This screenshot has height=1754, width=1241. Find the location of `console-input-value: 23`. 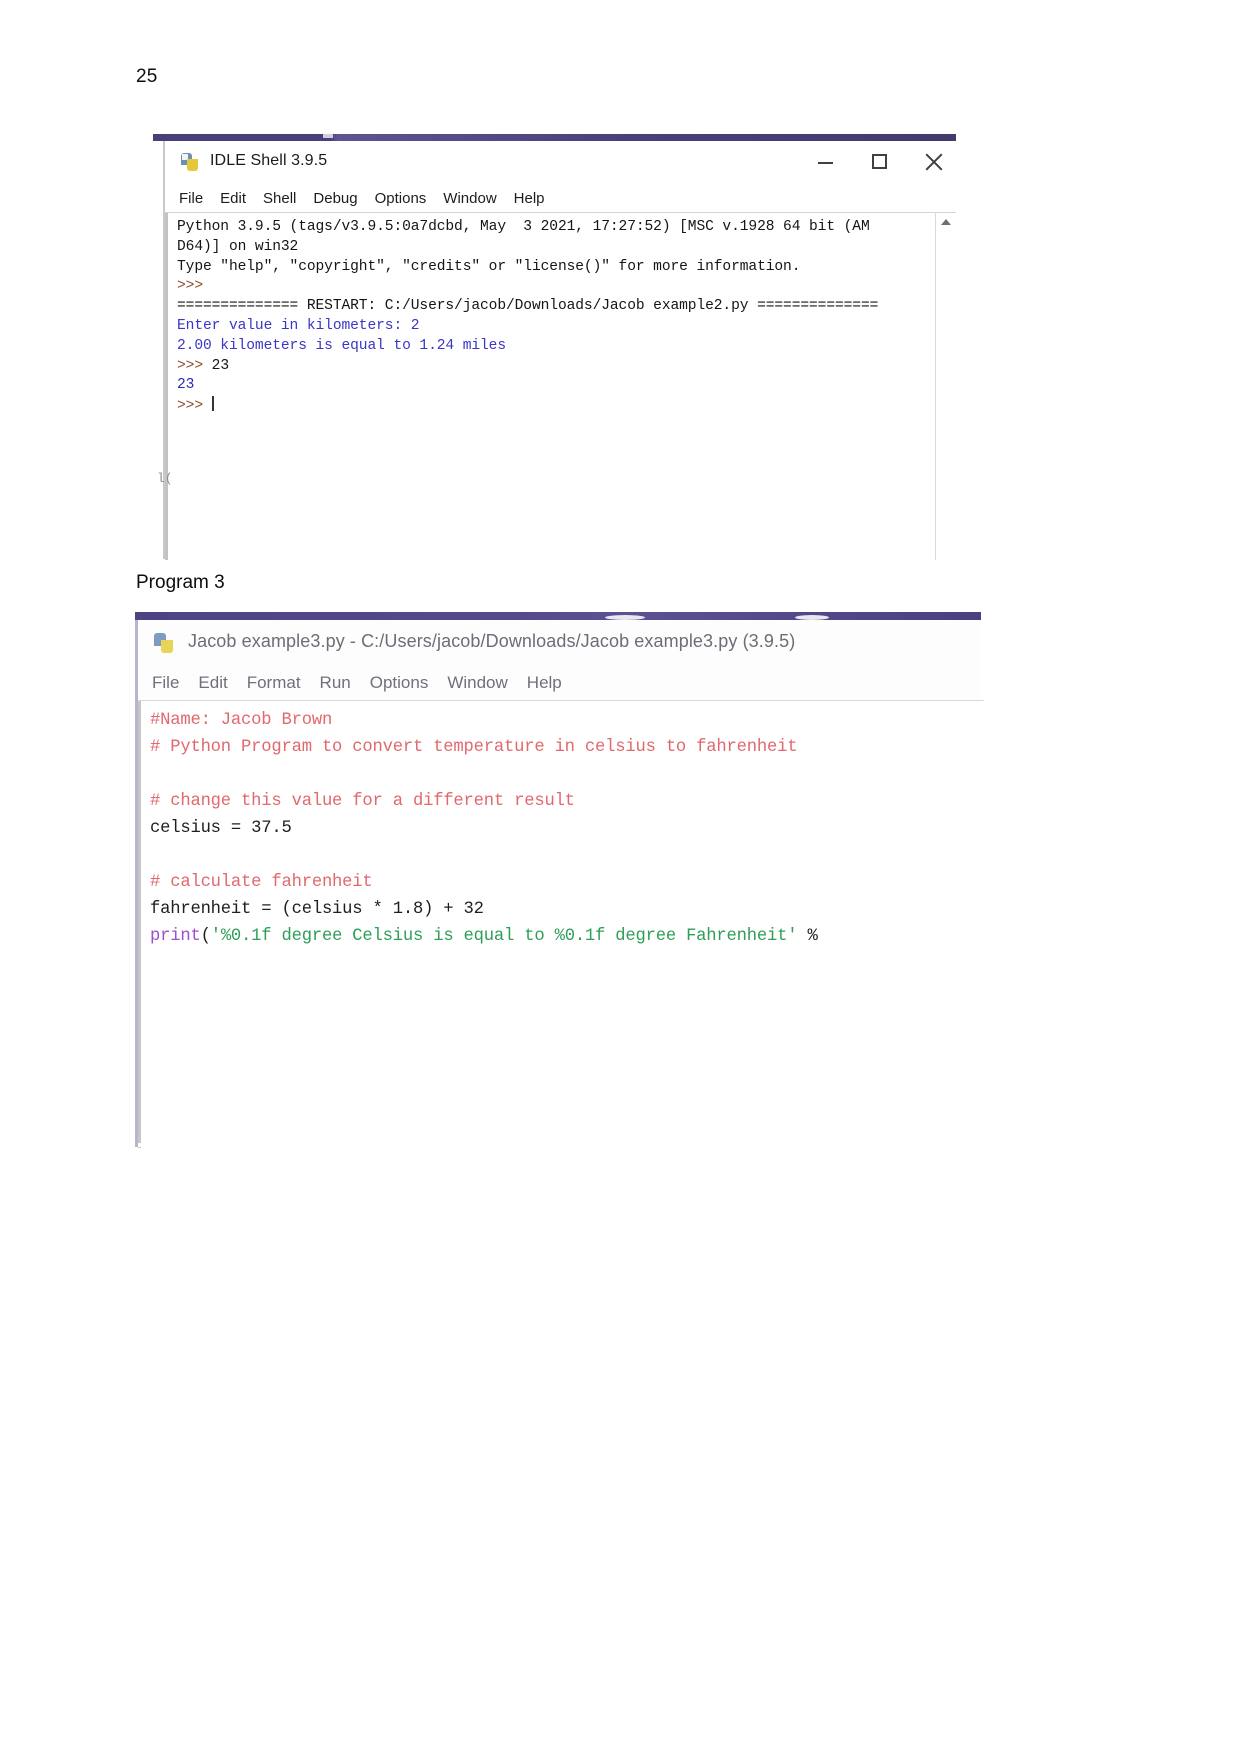

console-input-value: 23 is located at coordinates (220, 365).